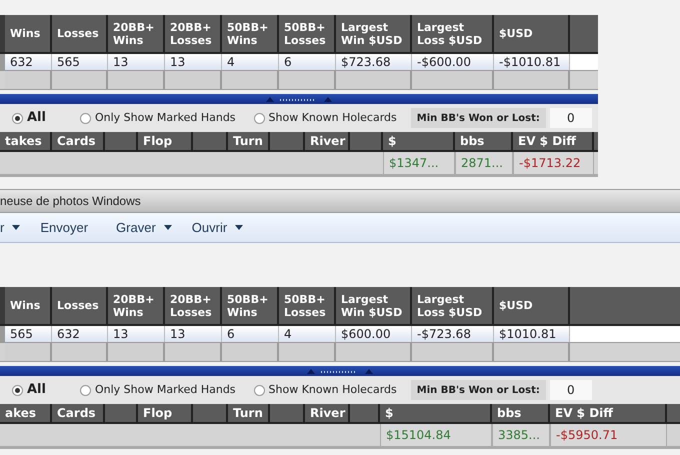 This screenshot has height=455, width=680. Describe the element at coordinates (453, 334) in the screenshot. I see `table-cell: -$723.68` at that location.